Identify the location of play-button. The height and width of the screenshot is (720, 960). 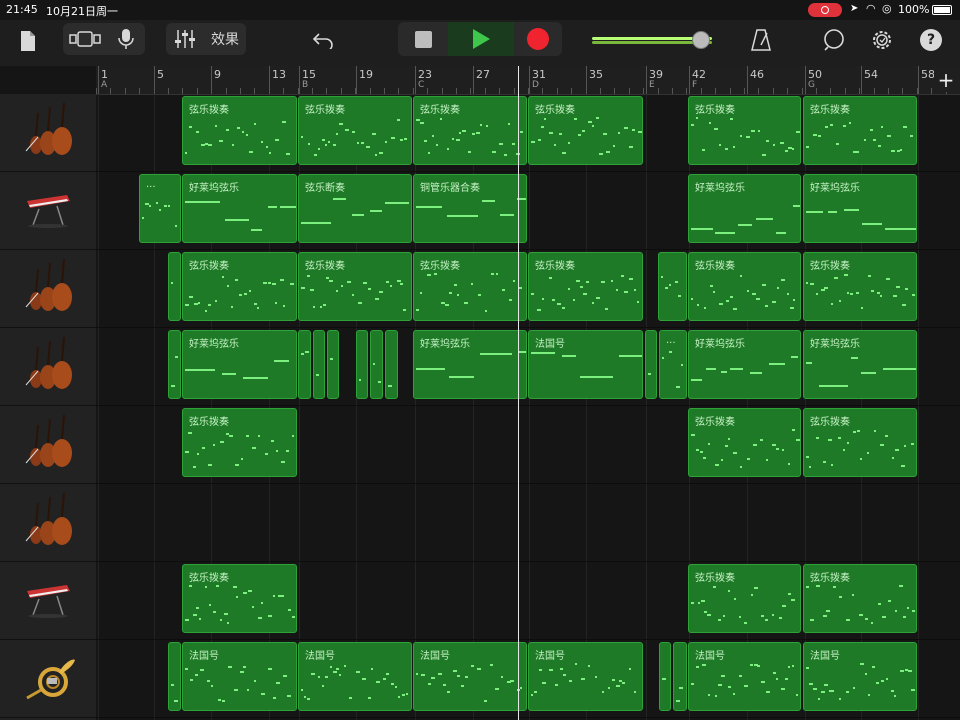
(481, 39).